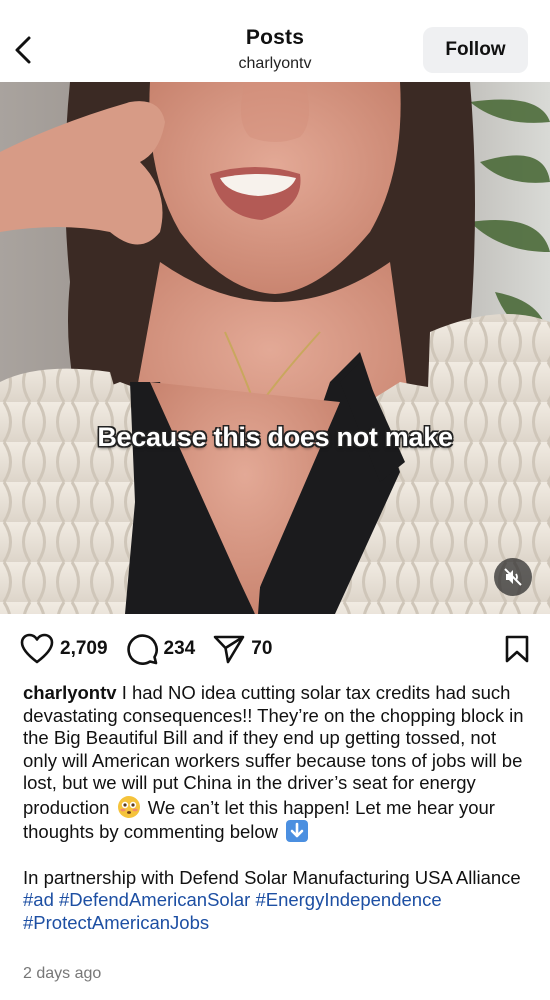  Describe the element at coordinates (38, 899) in the screenshot. I see `hashtag-link: #ad` at that location.